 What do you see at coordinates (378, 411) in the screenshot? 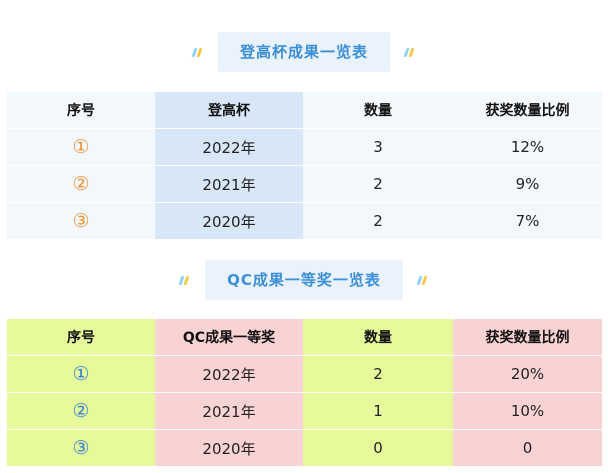
I see `row-count: 1` at bounding box center [378, 411].